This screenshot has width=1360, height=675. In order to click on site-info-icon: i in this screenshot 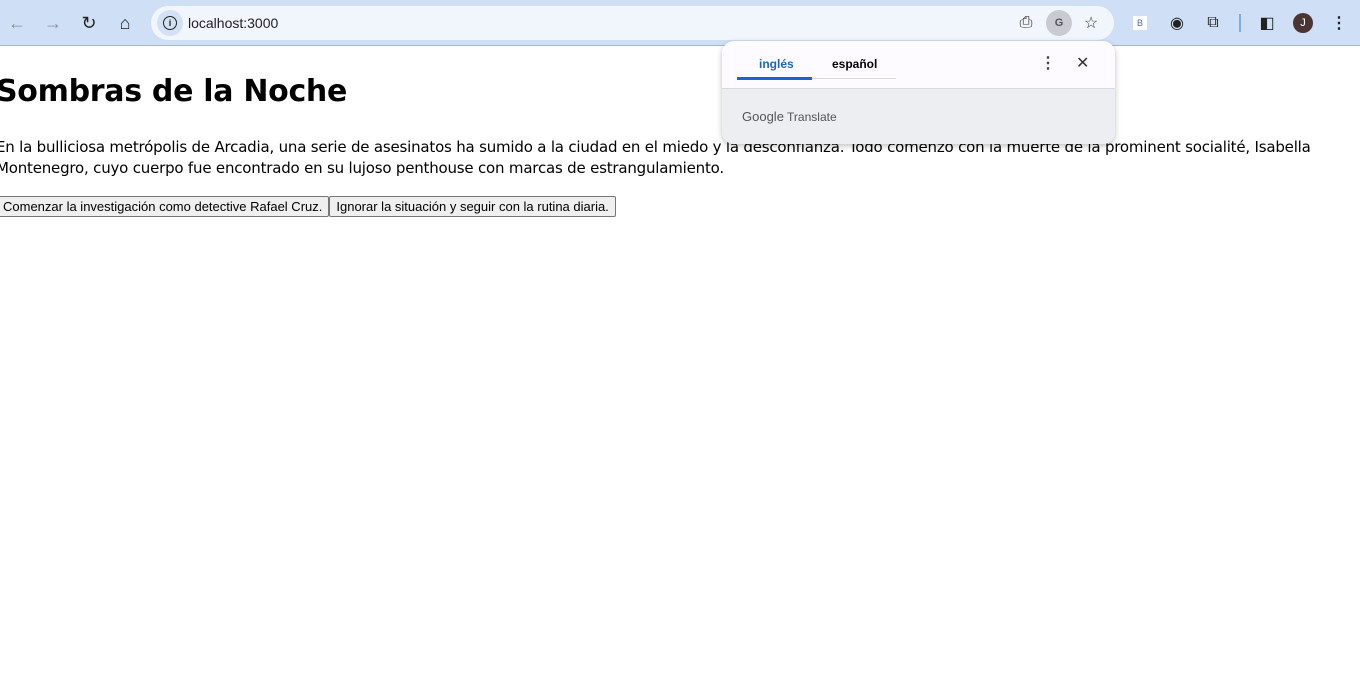, I will do `click(170, 23)`.